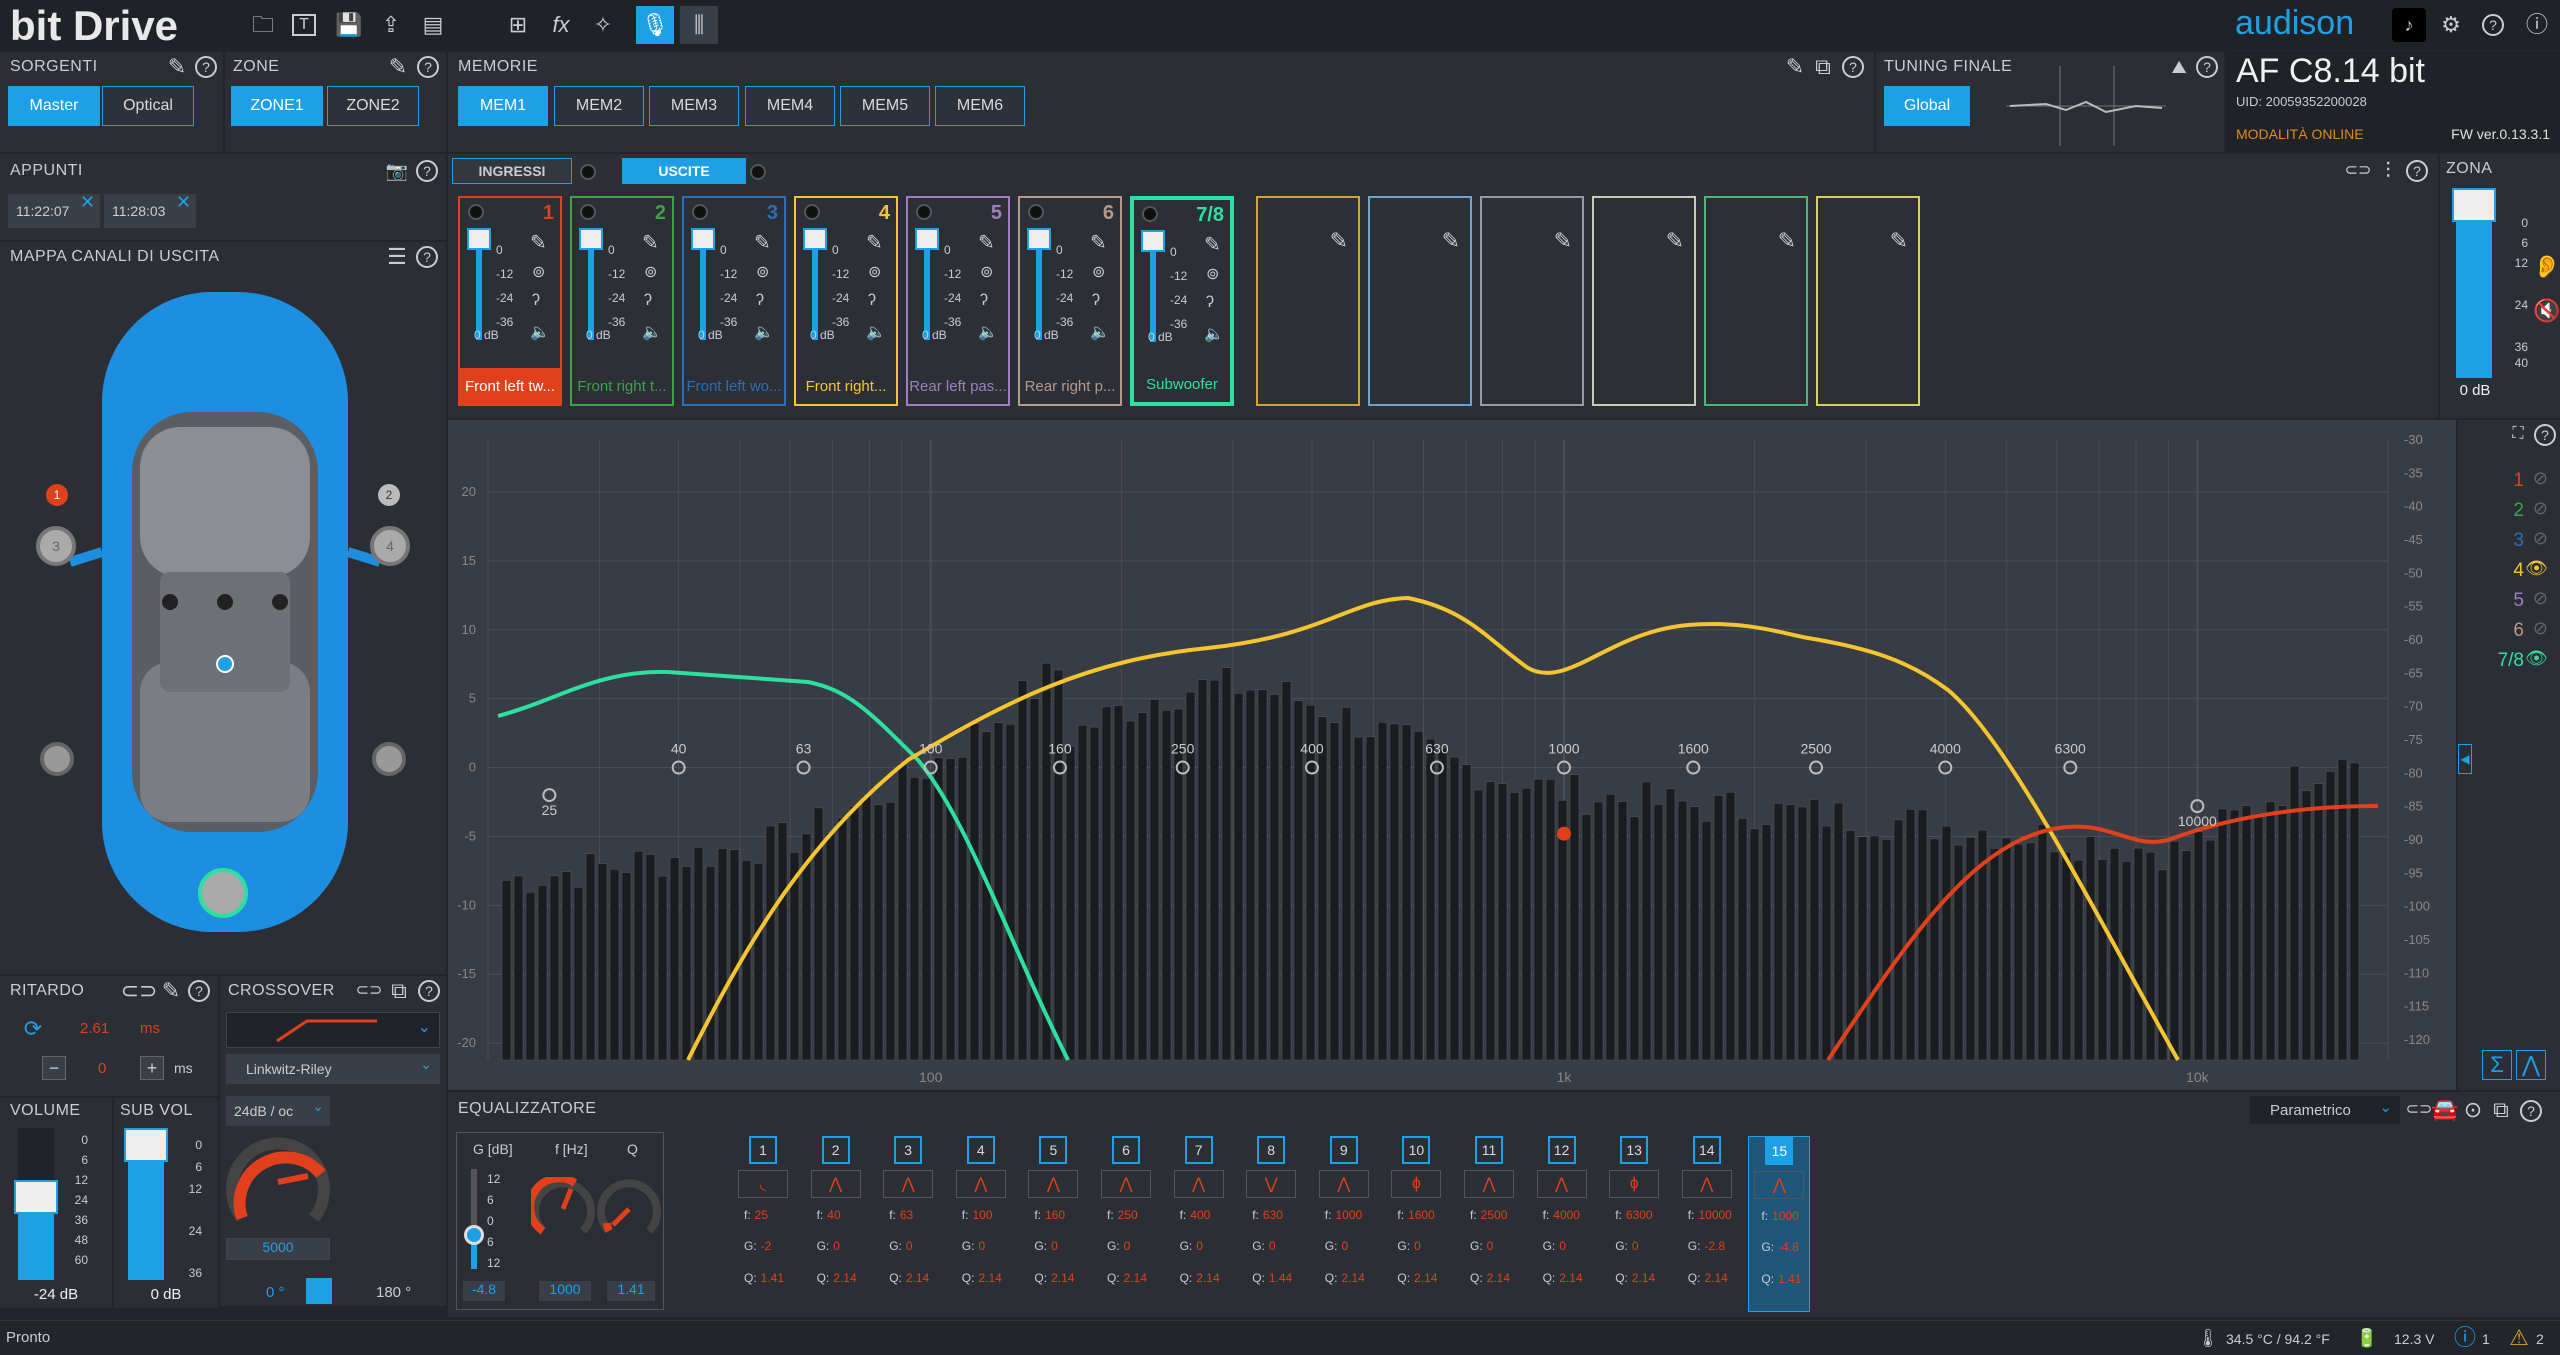 The width and height of the screenshot is (2560, 1355). I want to click on mem2-button: MEM2, so click(599, 106).